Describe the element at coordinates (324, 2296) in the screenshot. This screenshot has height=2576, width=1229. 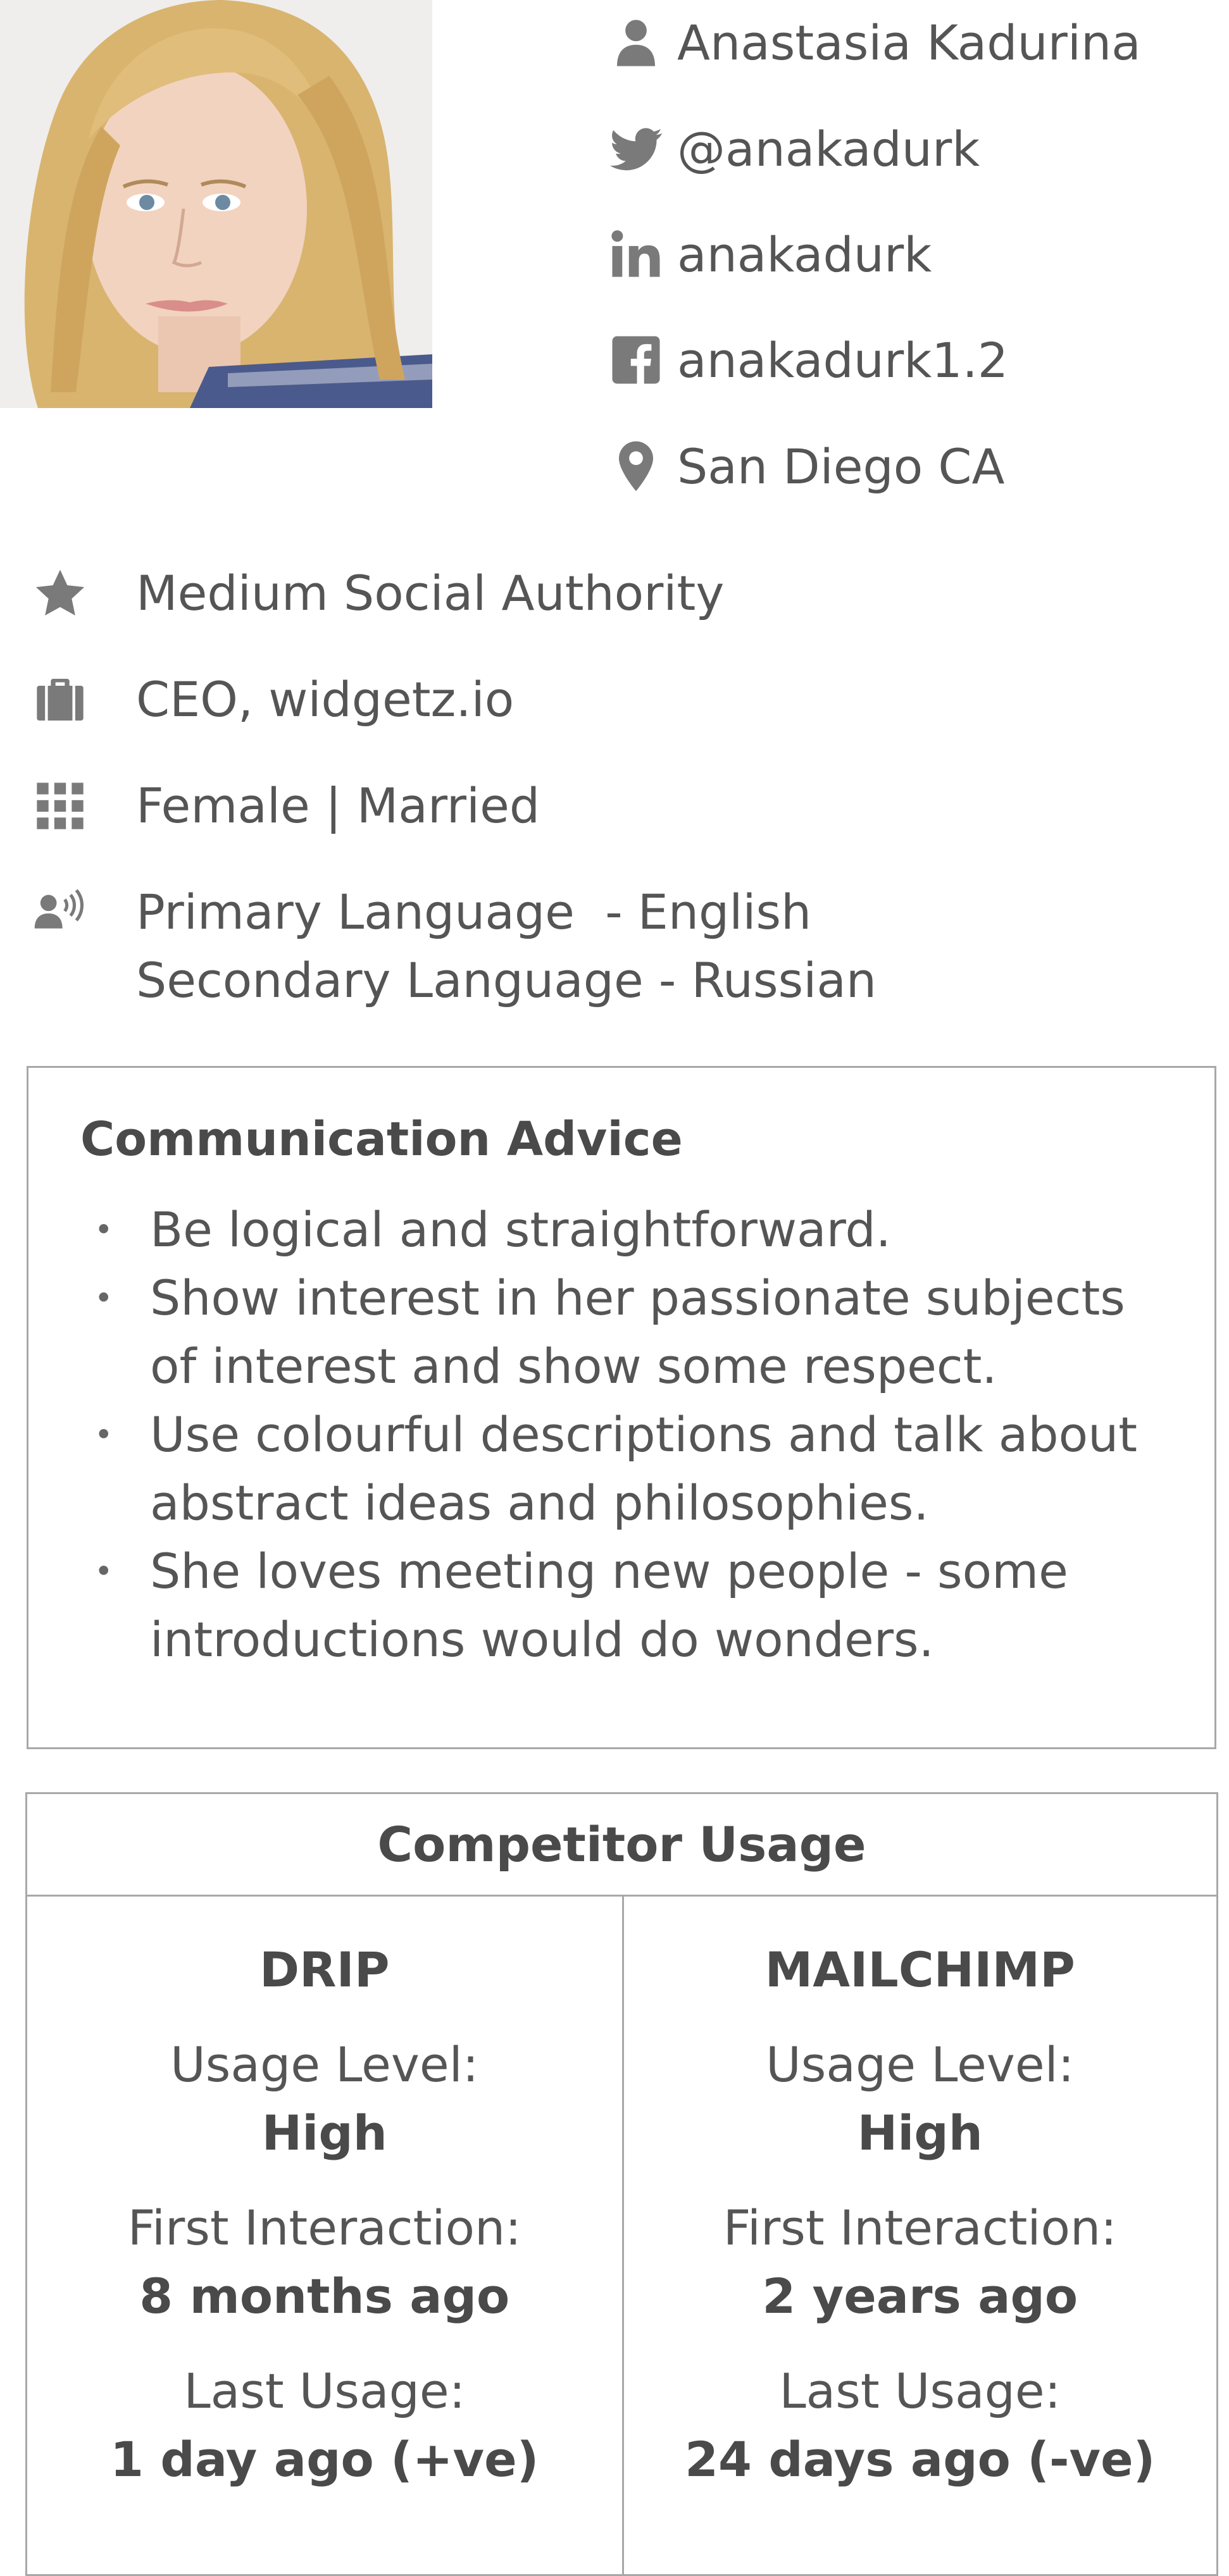
I see `first-interaction-value: 8 months ago` at that location.